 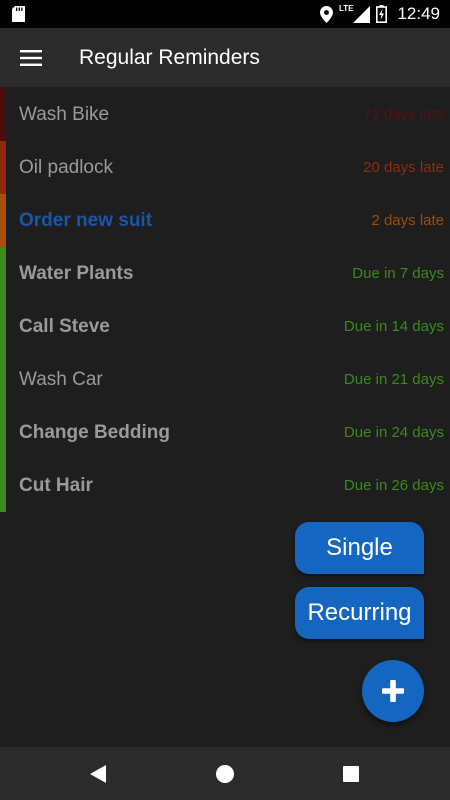 What do you see at coordinates (393, 379) in the screenshot?
I see `reminder-due-status: Due in 21 days` at bounding box center [393, 379].